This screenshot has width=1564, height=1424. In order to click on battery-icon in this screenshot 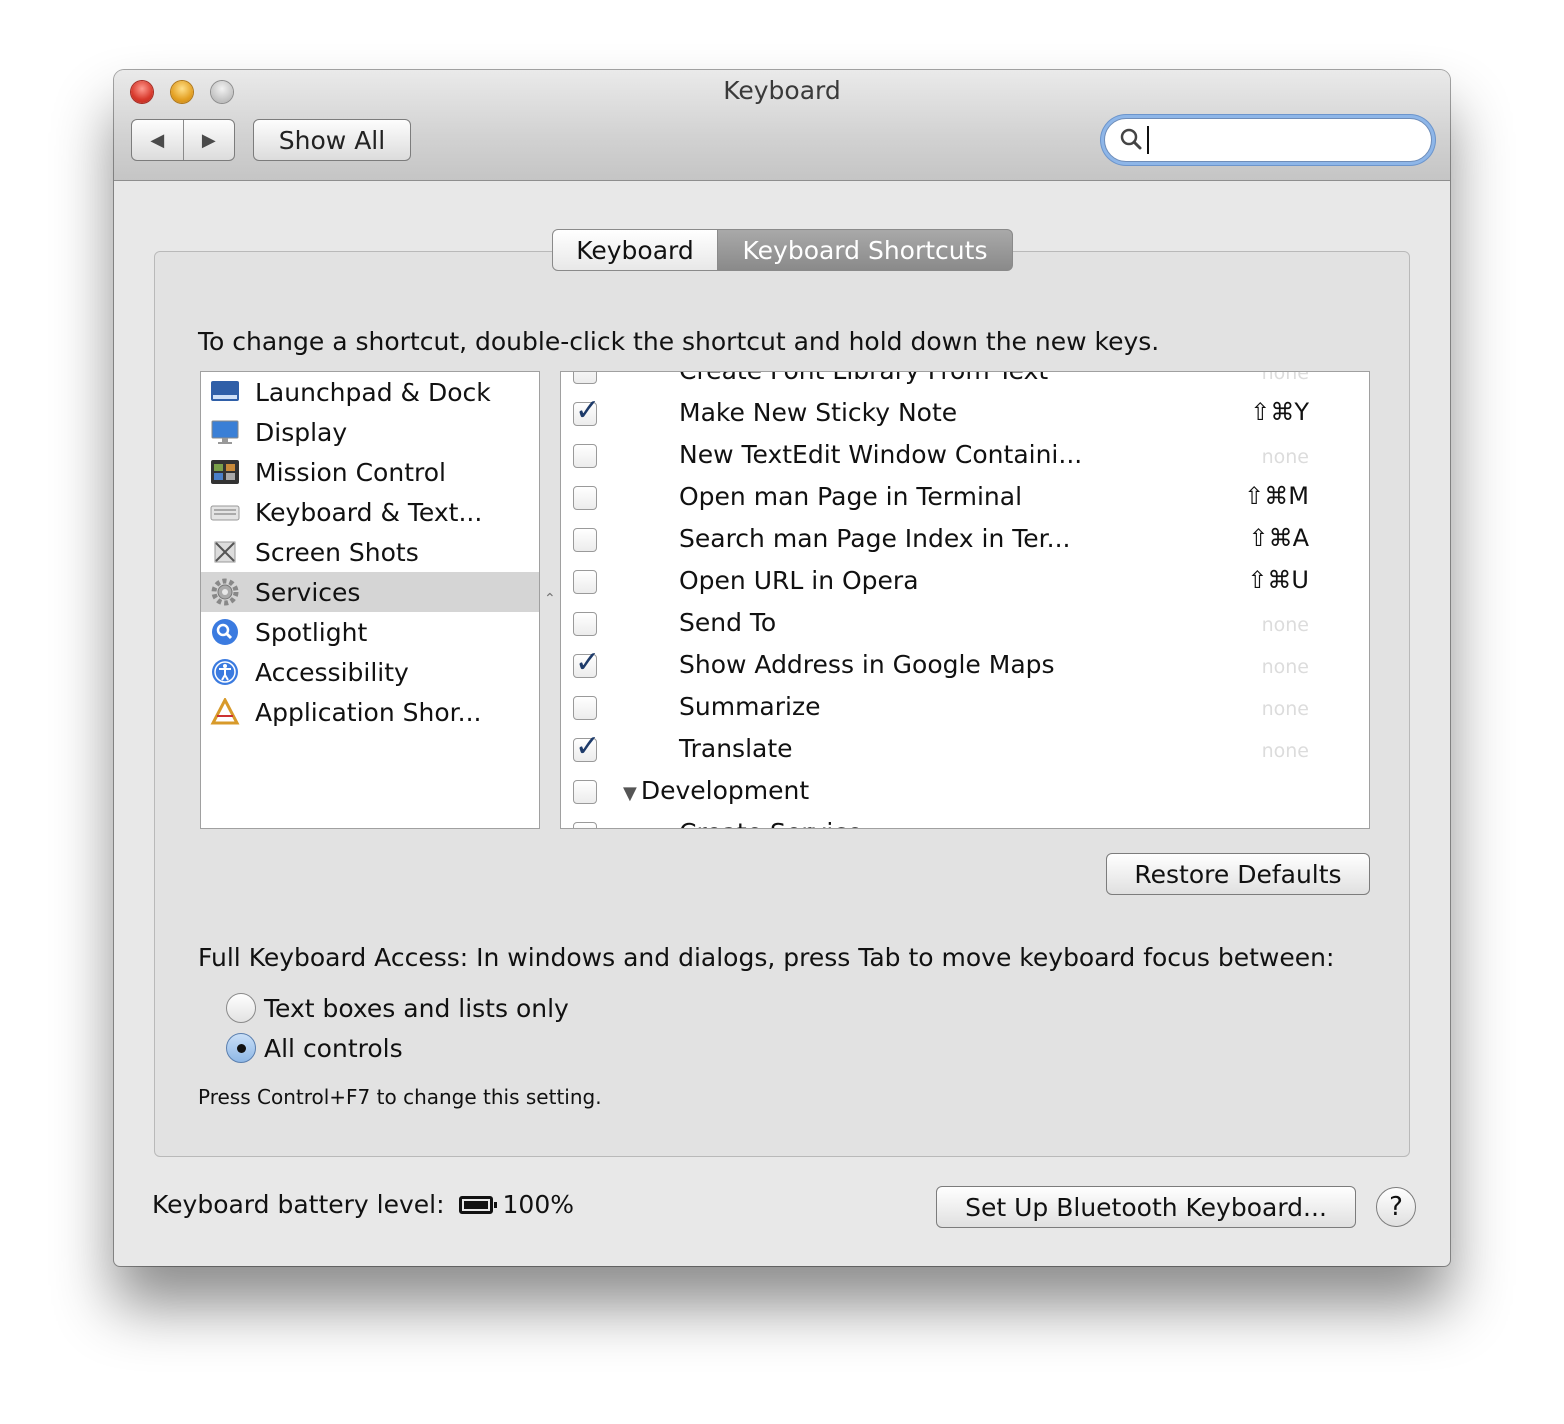, I will do `click(477, 1204)`.